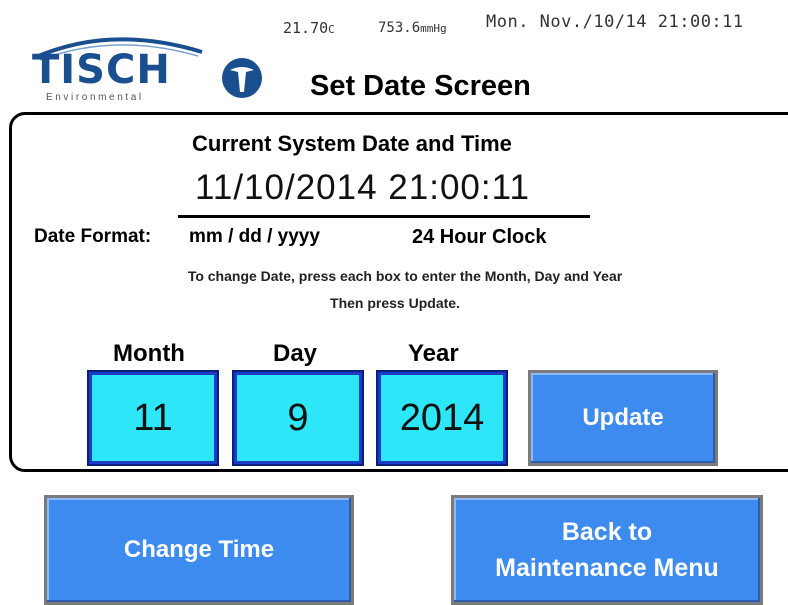 Image resolution: width=788 pixels, height=605 pixels. Describe the element at coordinates (199, 550) in the screenshot. I see `change-time-button: Change Time` at that location.